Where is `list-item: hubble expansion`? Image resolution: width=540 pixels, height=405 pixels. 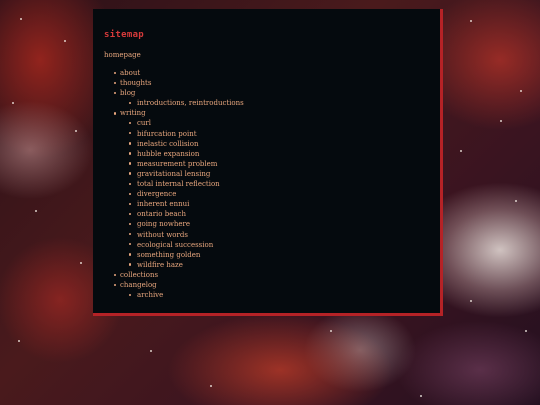 list-item: hubble expansion is located at coordinates (274, 154).